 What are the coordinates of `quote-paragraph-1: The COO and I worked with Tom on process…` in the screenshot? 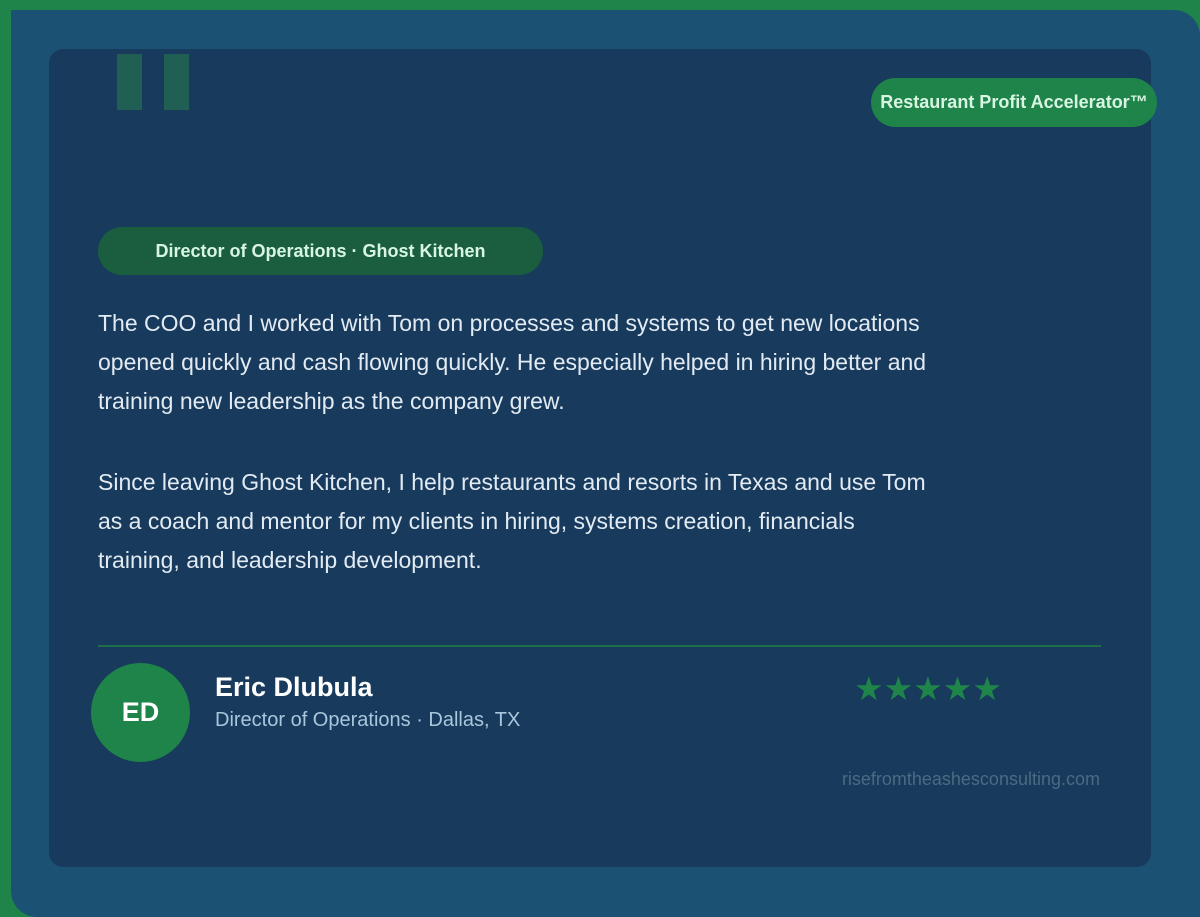 It's located at (512, 362).